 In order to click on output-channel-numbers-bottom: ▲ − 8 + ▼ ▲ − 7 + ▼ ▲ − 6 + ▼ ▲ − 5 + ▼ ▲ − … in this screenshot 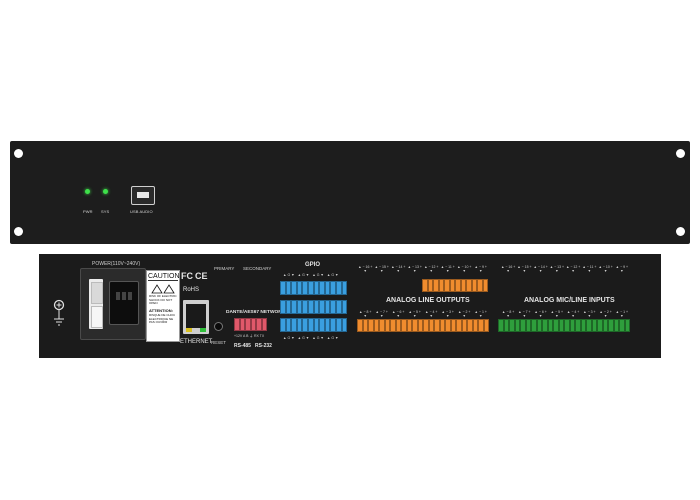, I will do `click(423, 314)`.